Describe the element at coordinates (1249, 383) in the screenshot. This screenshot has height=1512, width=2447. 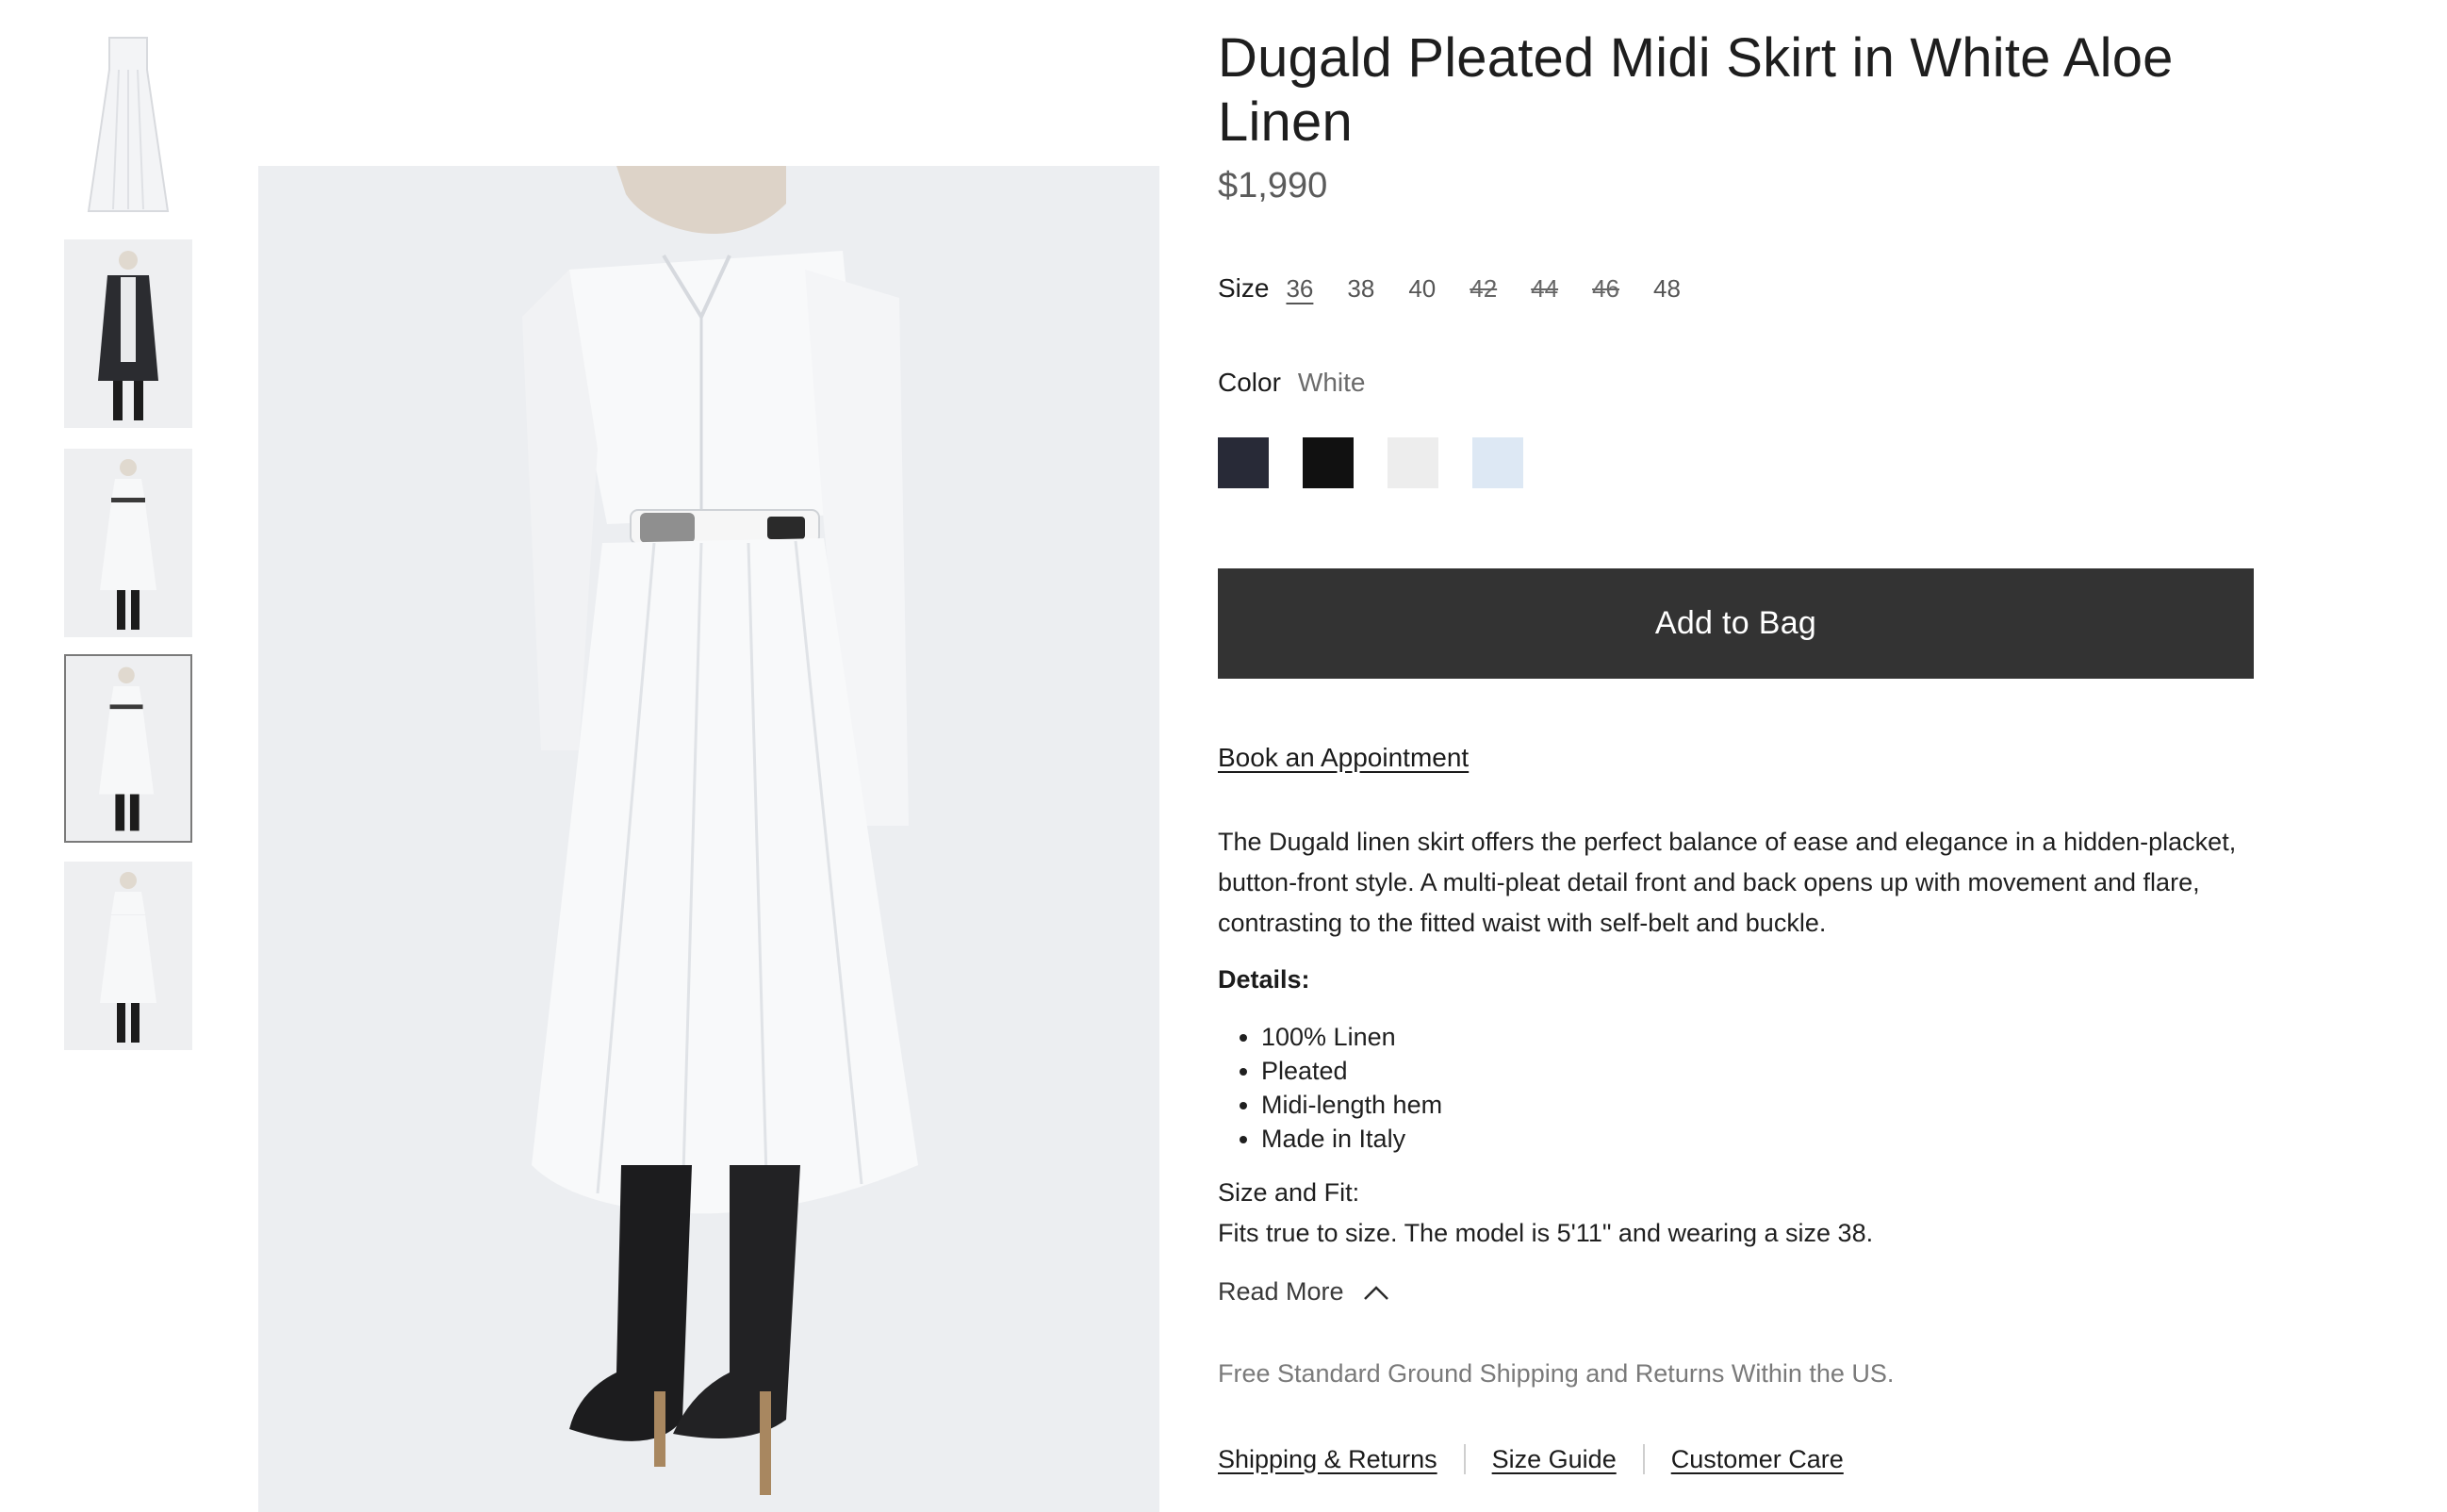
I see `color-label: Color` at that location.